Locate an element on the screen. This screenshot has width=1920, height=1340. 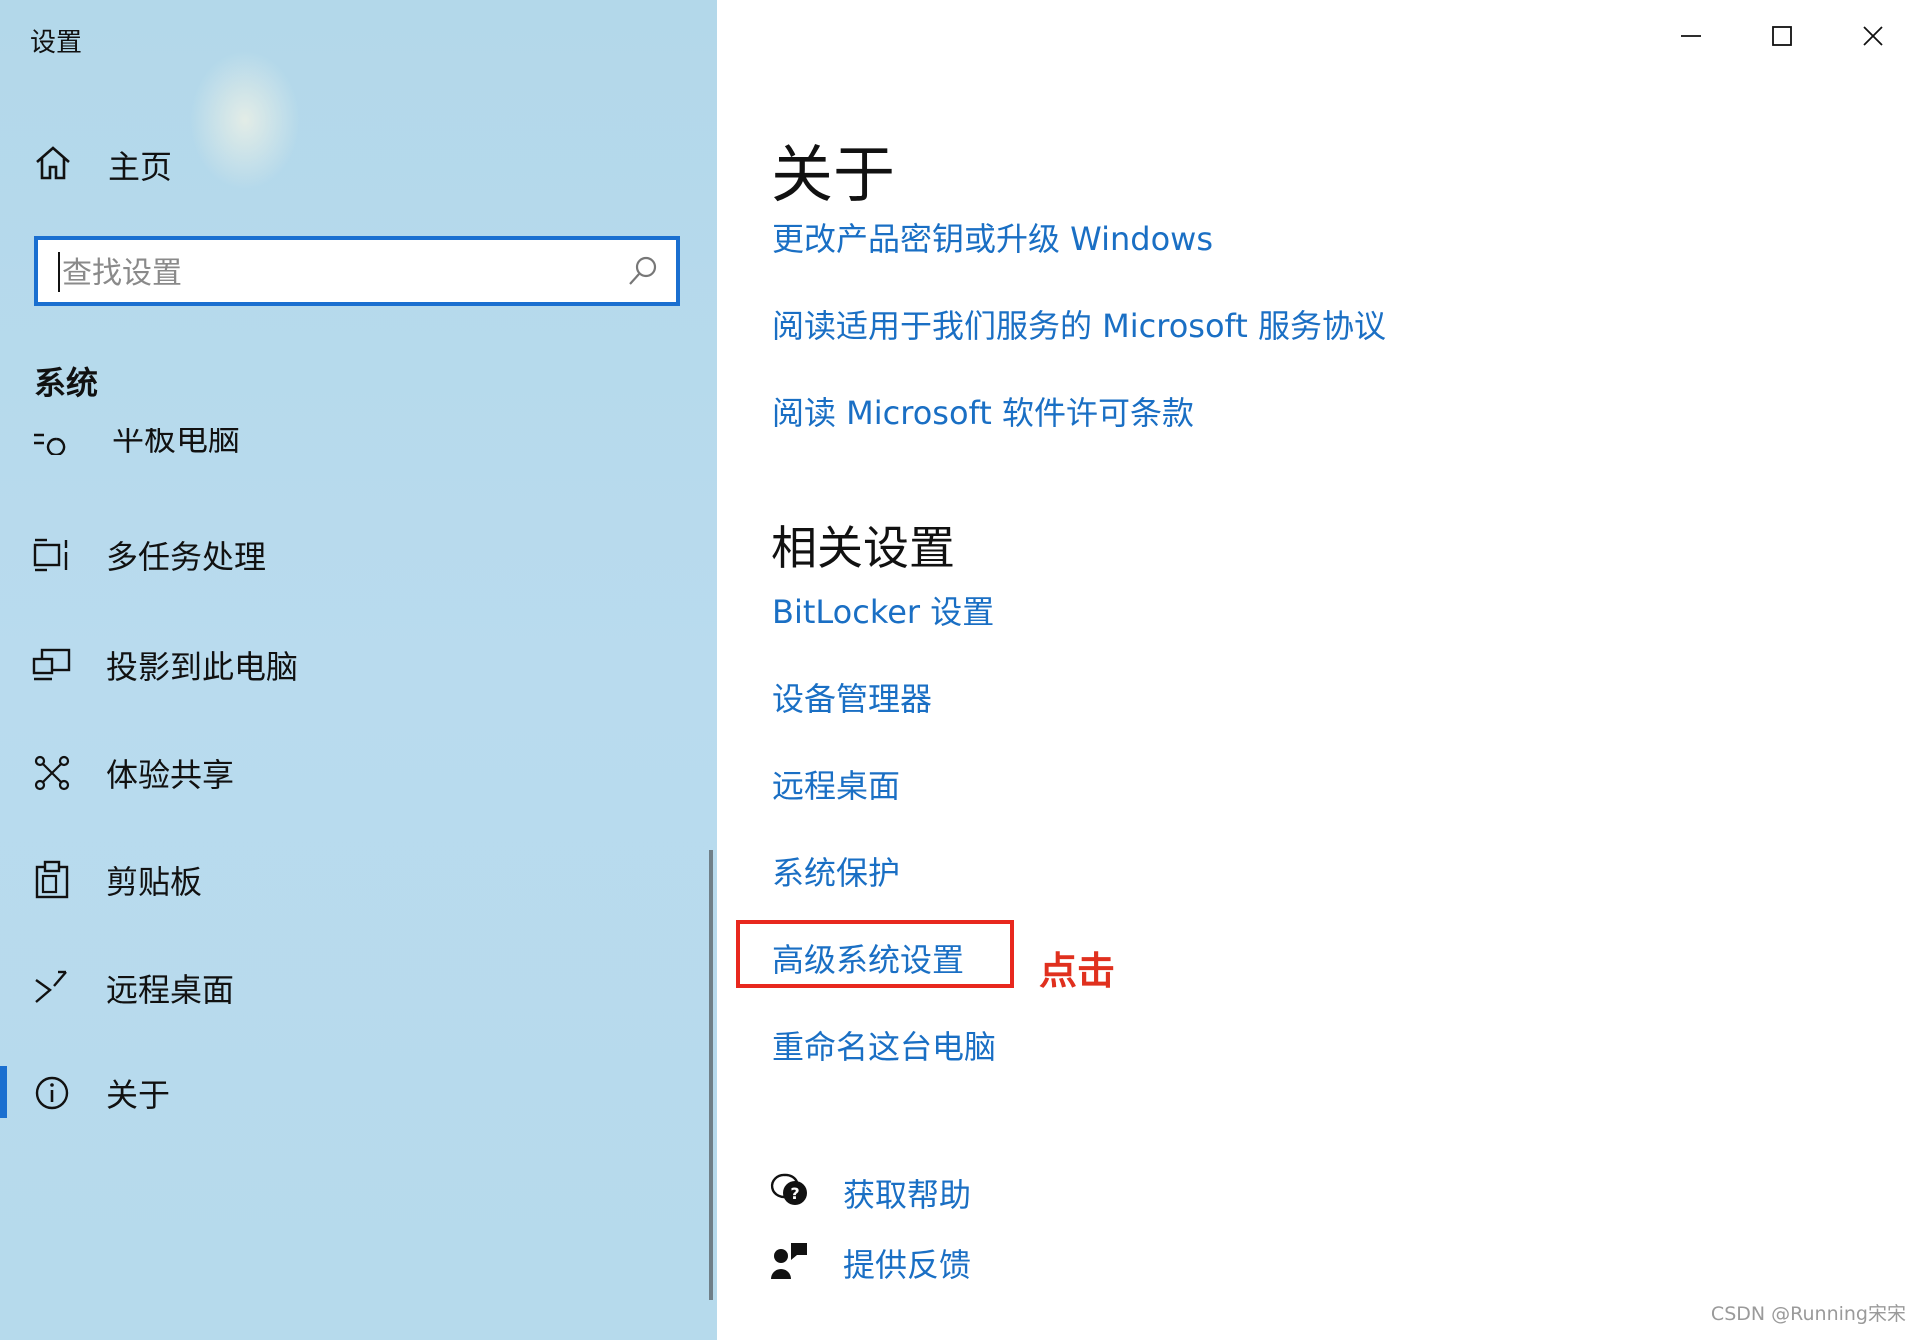
sidebar-item-tablet: 平板电脑 is located at coordinates (230, 448).